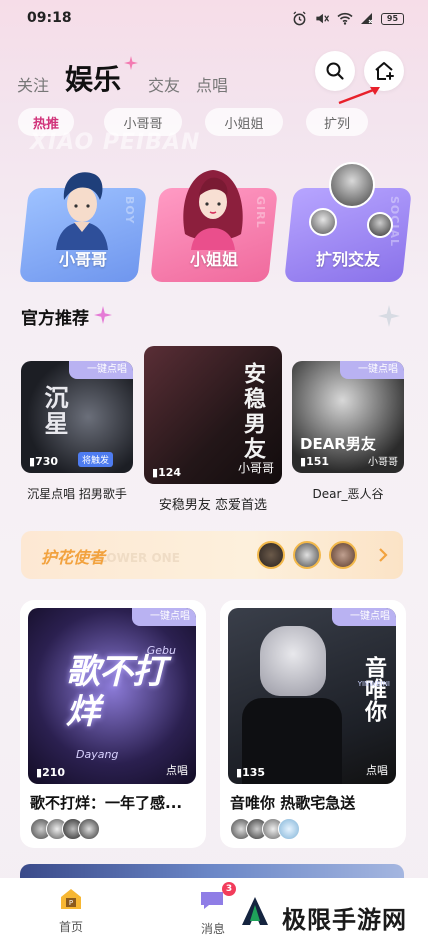 The height and width of the screenshot is (941, 428). I want to click on status-bar: 09:18 95, so click(214, 18).